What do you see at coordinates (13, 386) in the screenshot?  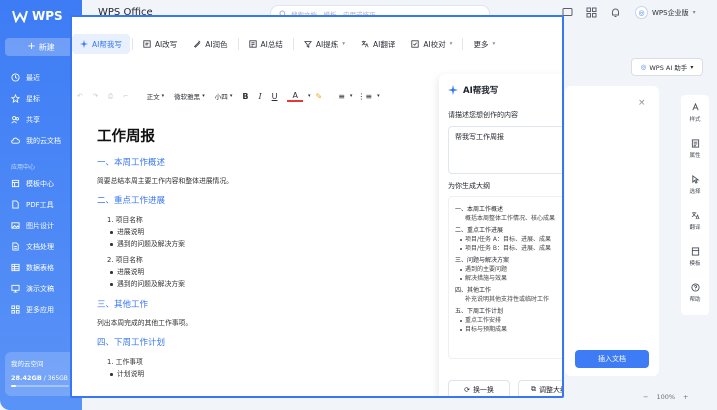 I see `storage-progress-fill` at bounding box center [13, 386].